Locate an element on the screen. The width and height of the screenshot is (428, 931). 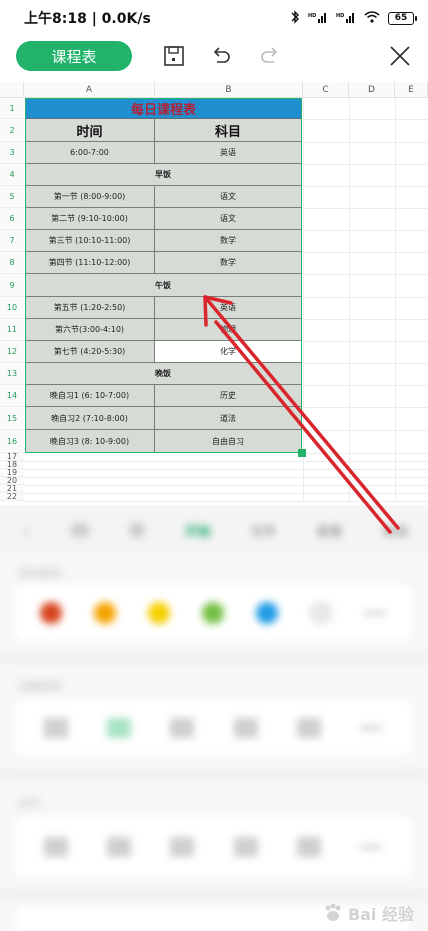
row-header-3: 3 is located at coordinates (12, 153).